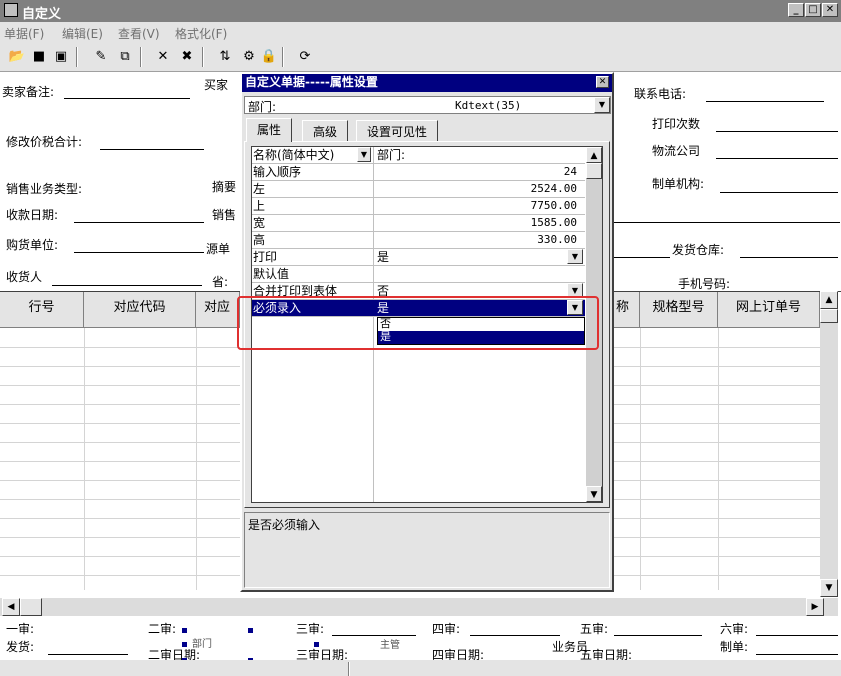 Image resolution: width=841 pixels, height=676 pixels. I want to click on audit3-field, so click(374, 635).